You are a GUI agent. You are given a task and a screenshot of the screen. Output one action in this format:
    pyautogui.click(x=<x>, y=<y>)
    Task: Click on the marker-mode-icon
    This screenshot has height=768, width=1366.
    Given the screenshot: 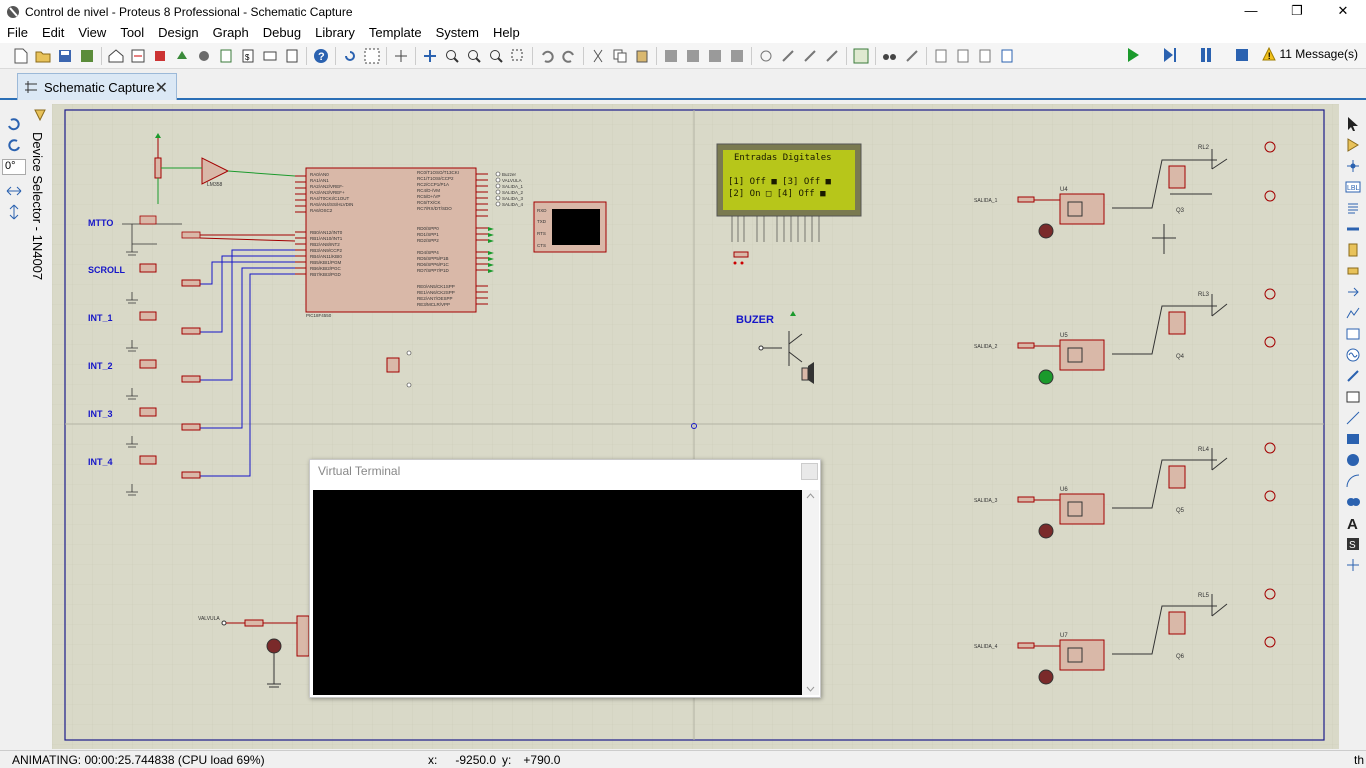 What is the action you would take?
    pyautogui.click(x=1353, y=565)
    